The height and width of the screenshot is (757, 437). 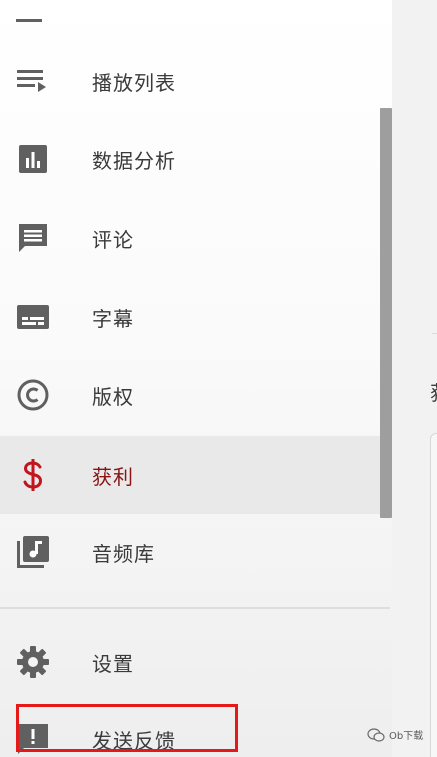 I want to click on sidebar-item-copyright: 版权, so click(x=190, y=395).